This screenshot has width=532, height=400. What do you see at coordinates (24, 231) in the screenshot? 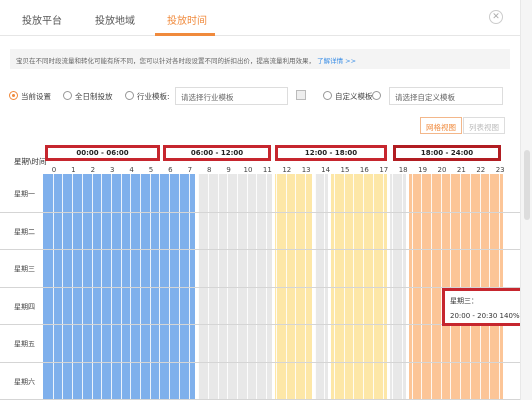
I see `day-label: 星期二` at bounding box center [24, 231].